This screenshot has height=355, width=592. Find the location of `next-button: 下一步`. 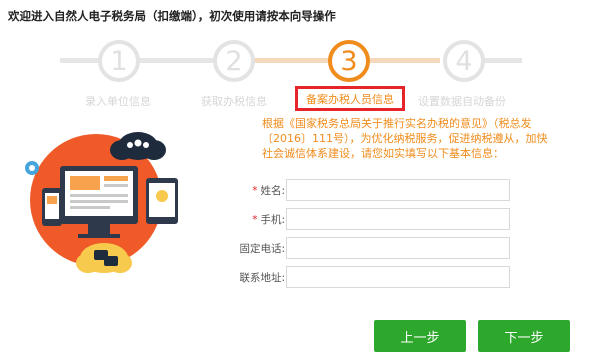

next-button: 下一步 is located at coordinates (524, 336).